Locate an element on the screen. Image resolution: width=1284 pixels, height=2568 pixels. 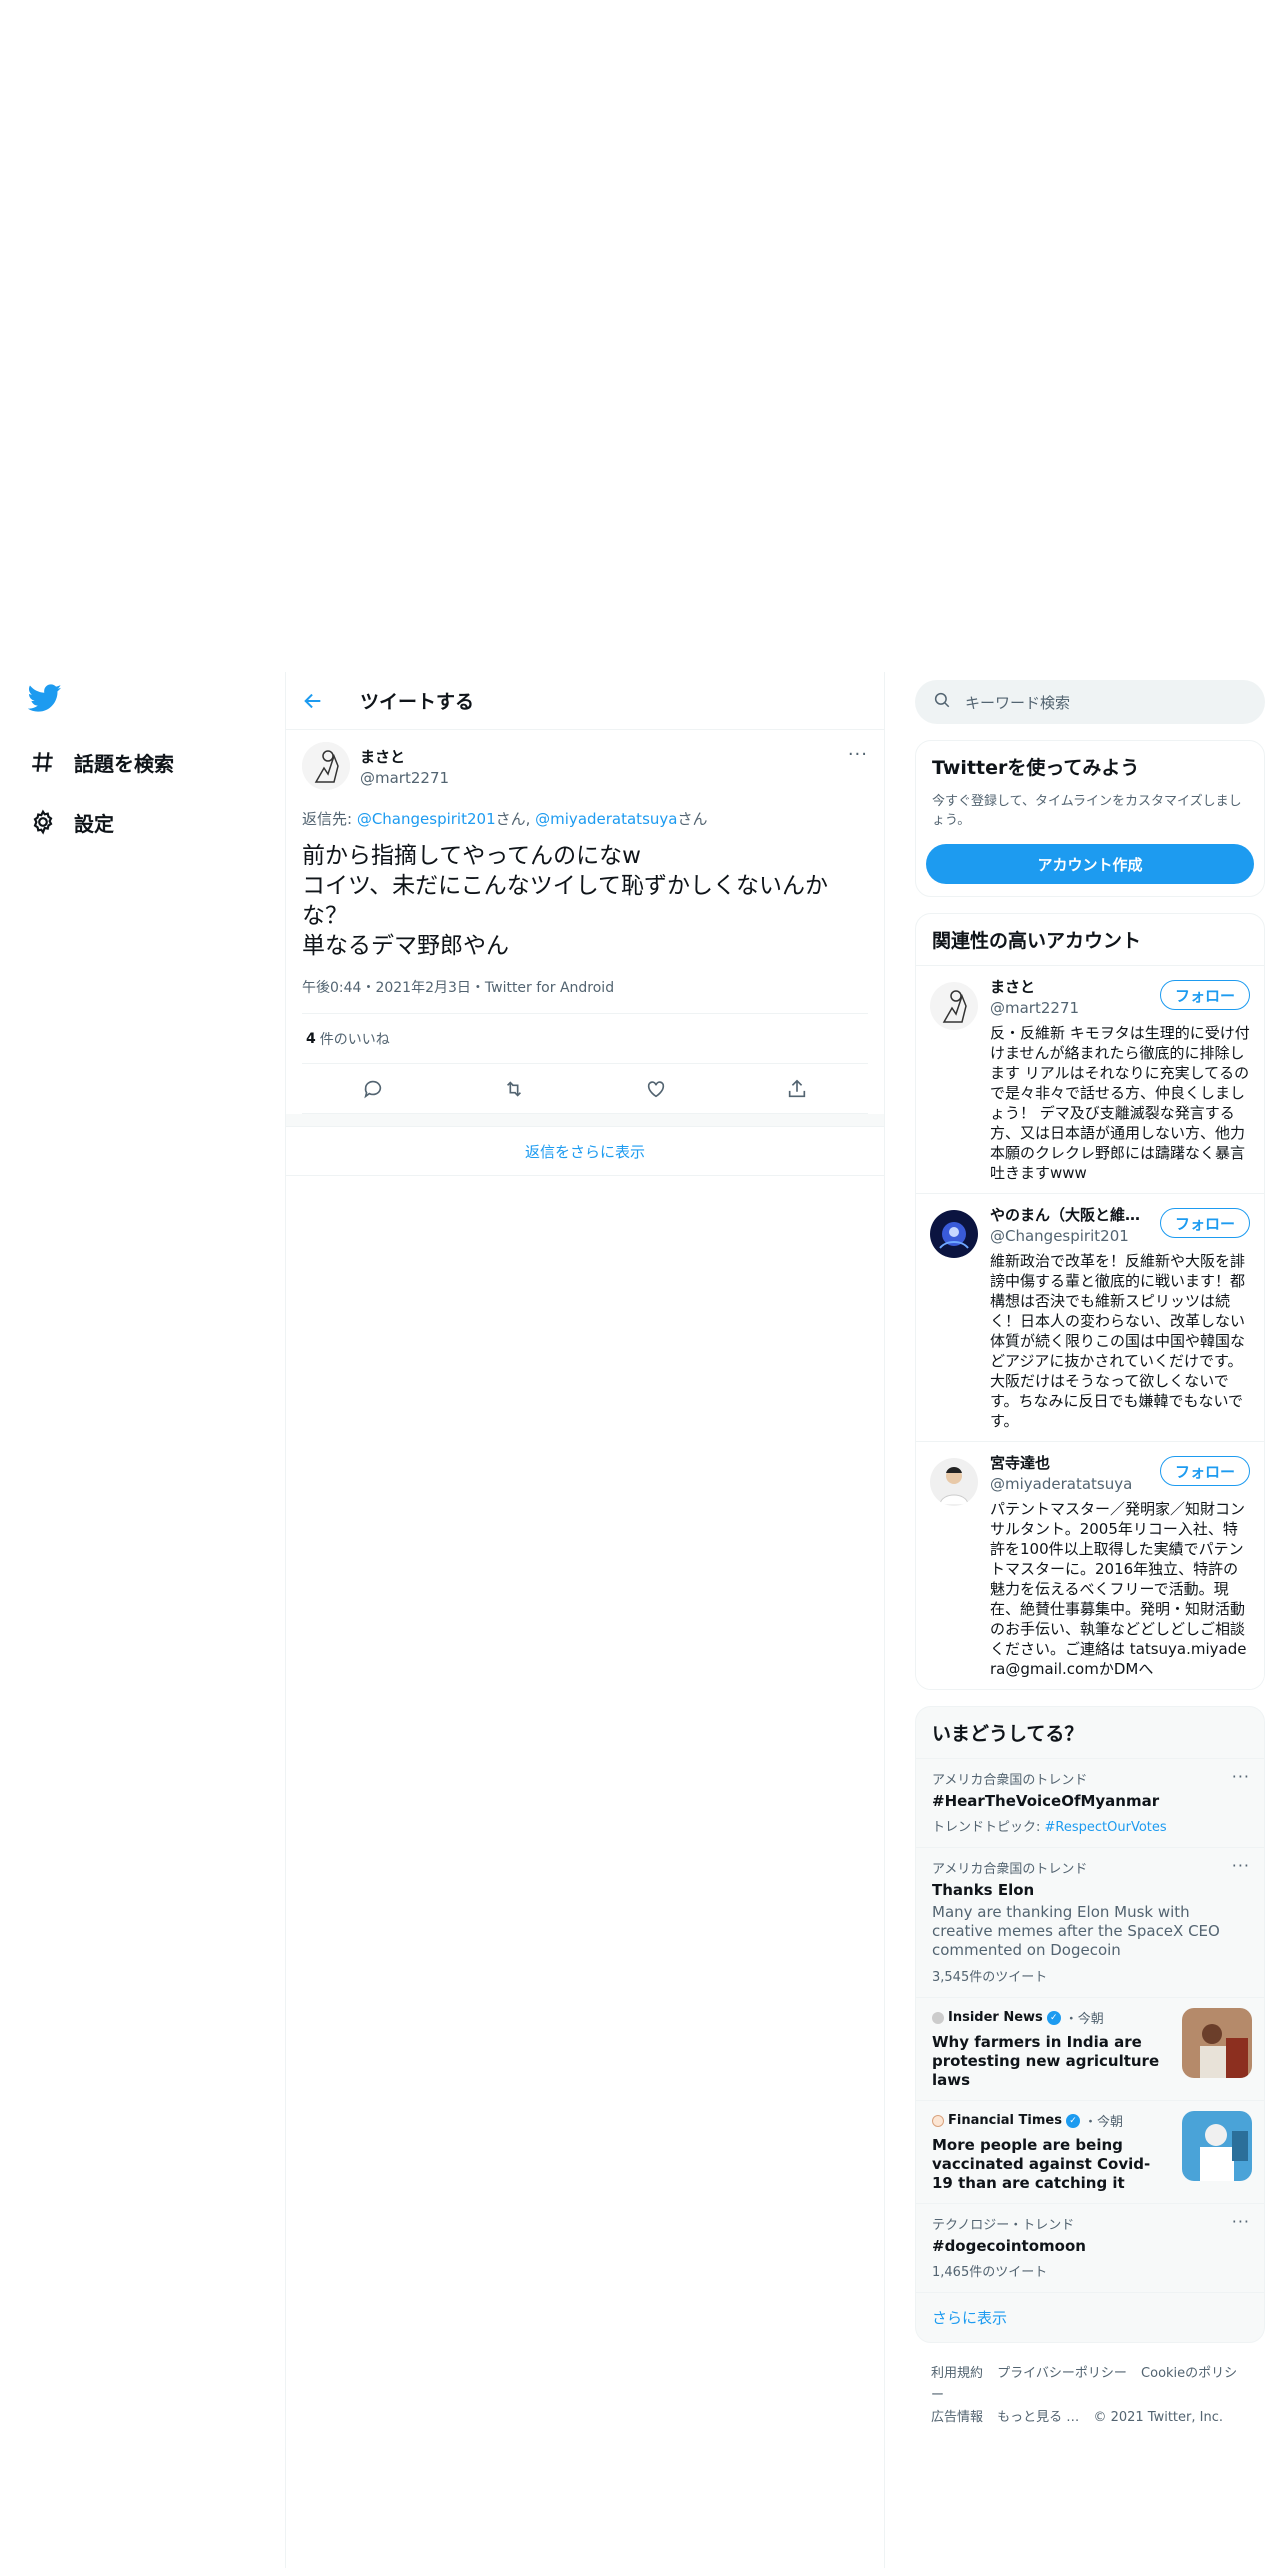
like-count-row: 4 件のいいね is located at coordinates (585, 1039).